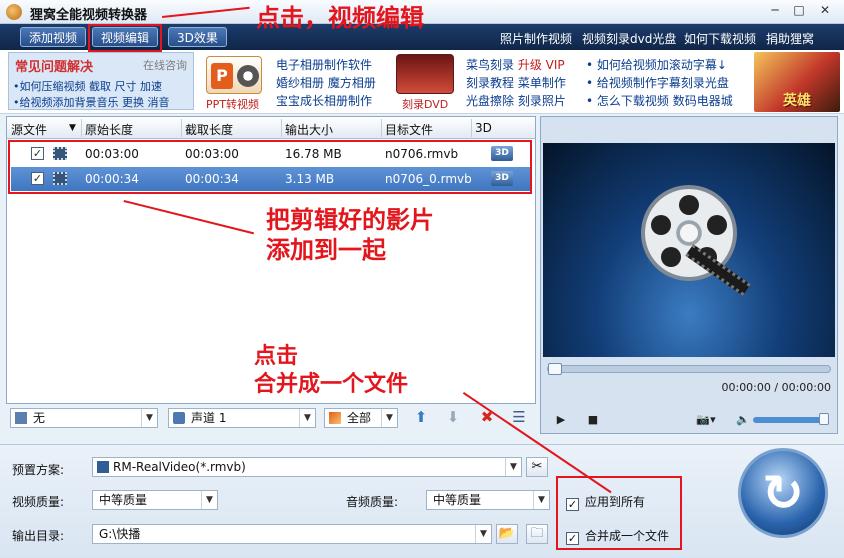  I want to click on annotation-merge-clips-2: 添加到一起, so click(326, 249).